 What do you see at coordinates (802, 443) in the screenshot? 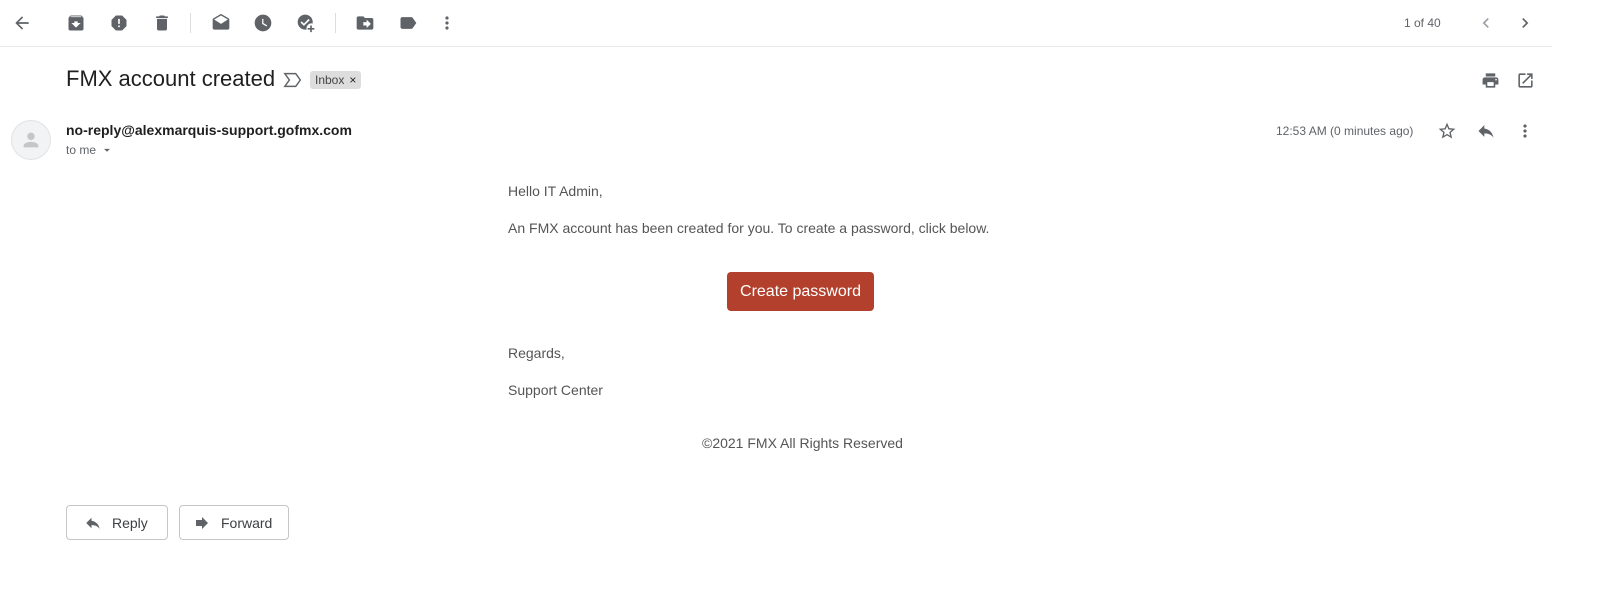
I see `copyright-notice: ©2021 FMX All Rights Reserved` at bounding box center [802, 443].